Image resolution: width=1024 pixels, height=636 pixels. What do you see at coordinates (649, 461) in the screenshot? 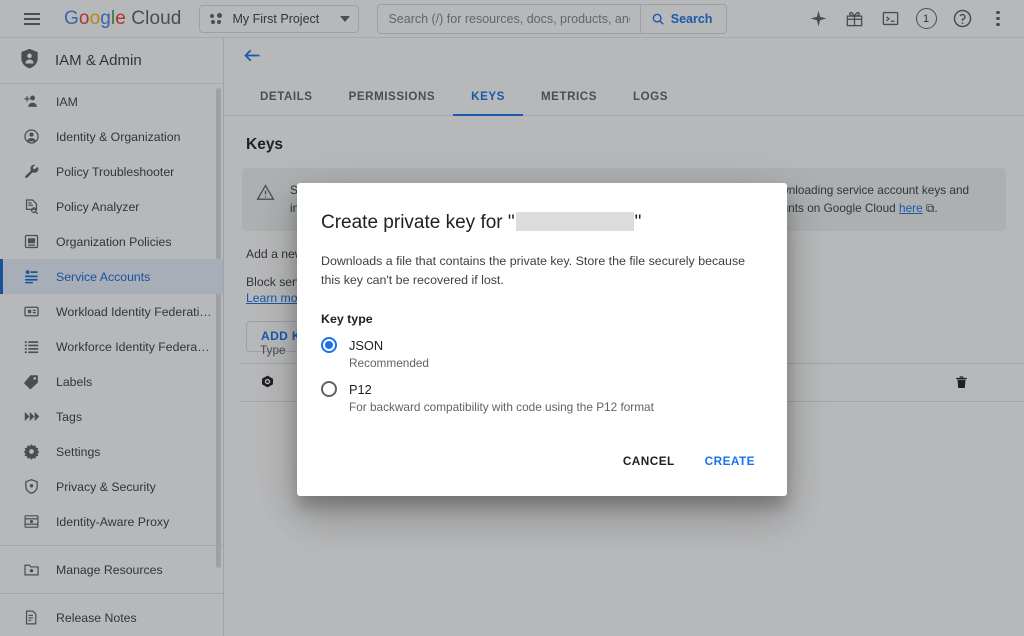
I see `cancel-button: CANCEL` at bounding box center [649, 461].